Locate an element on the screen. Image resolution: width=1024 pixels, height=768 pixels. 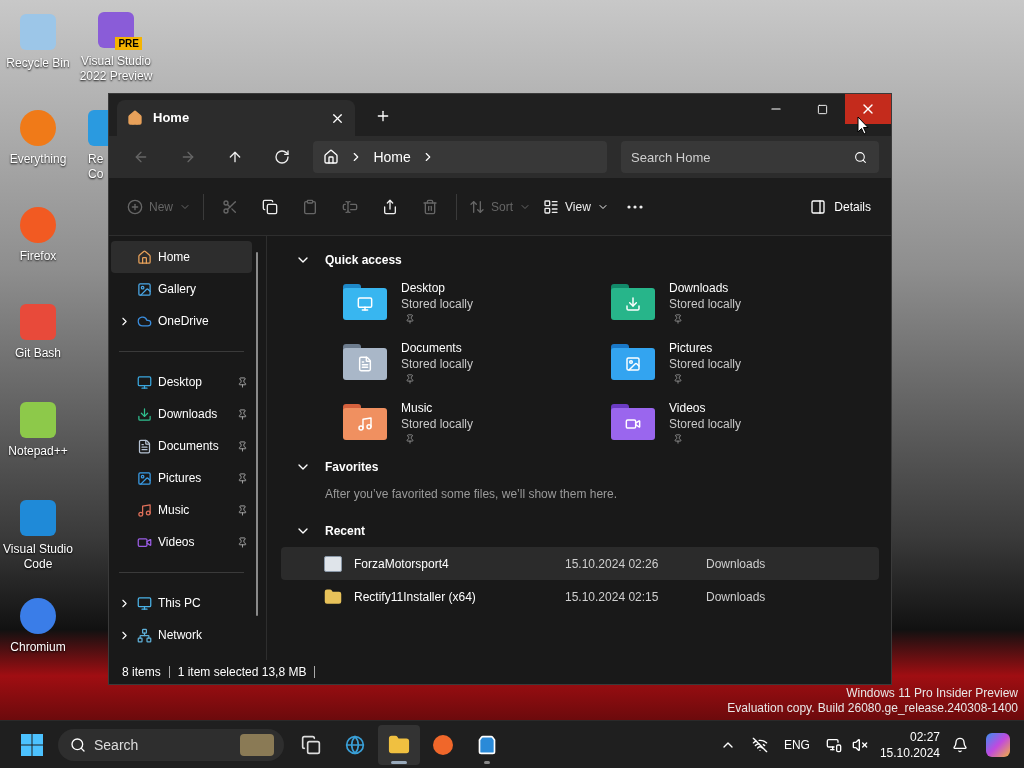
language-indicator: ENG is located at coordinates (796, 744).